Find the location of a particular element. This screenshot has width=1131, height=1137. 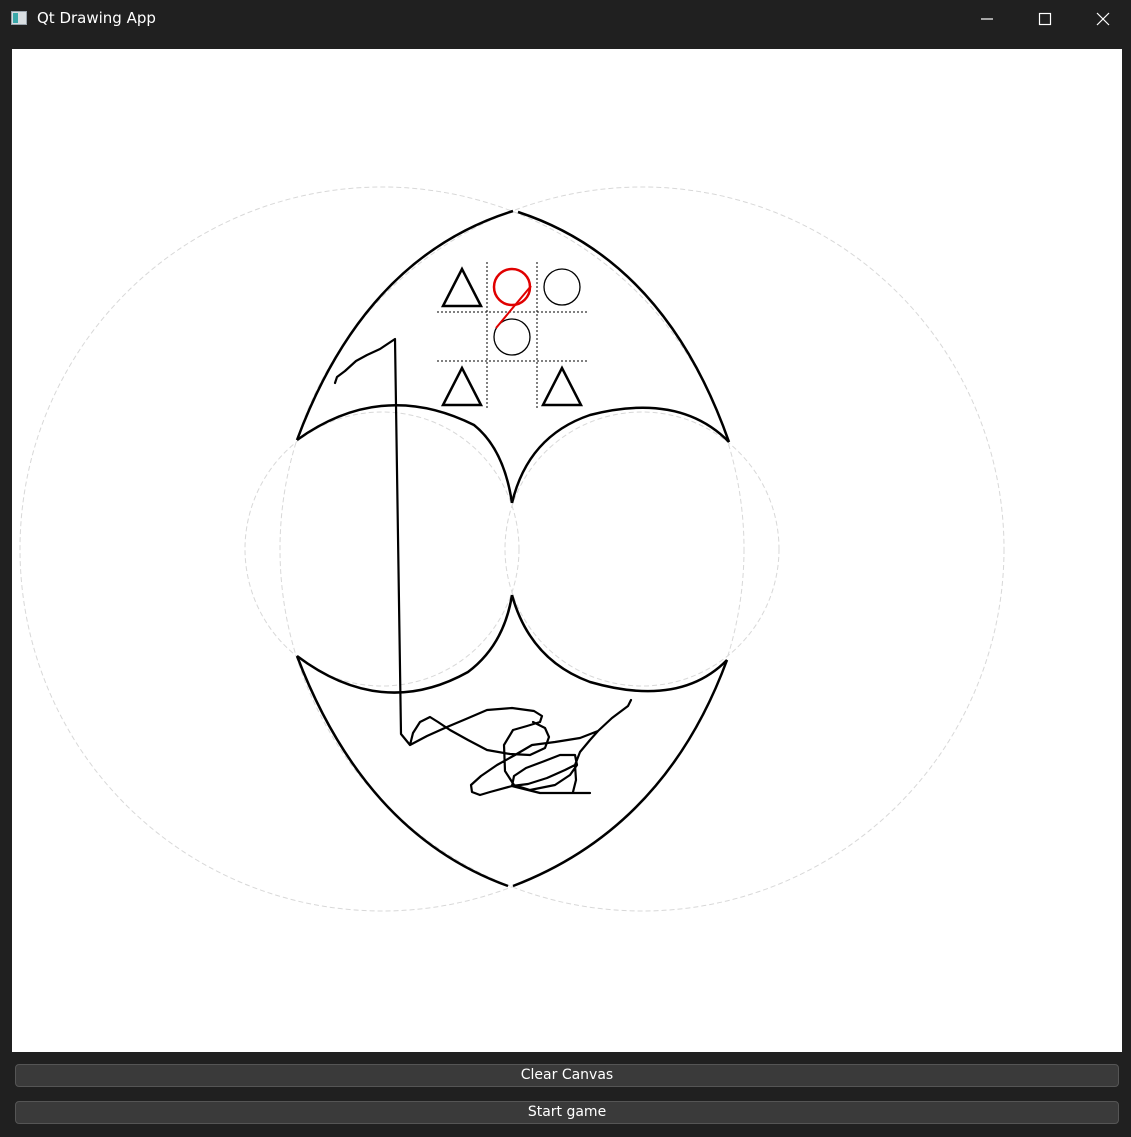

inner-circles is located at coordinates (513, 549).